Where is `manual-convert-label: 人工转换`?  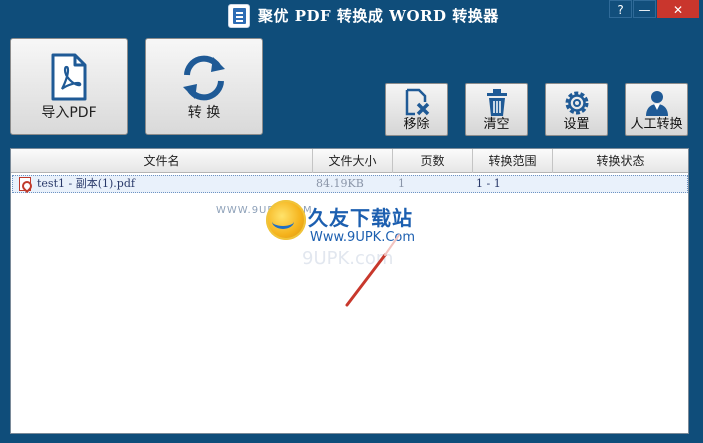 manual-convert-label: 人工转换 is located at coordinates (656, 124).